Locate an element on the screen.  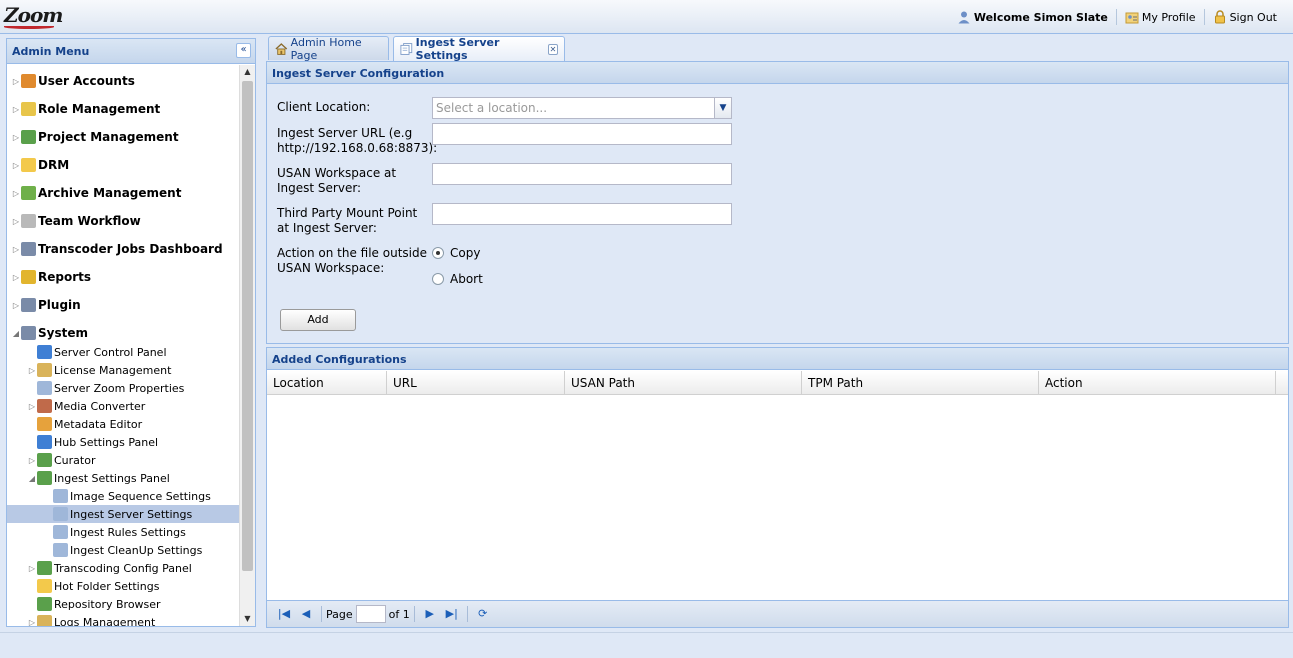
config-panel-title: Ingest Server Configuration is located at coordinates (777, 73).